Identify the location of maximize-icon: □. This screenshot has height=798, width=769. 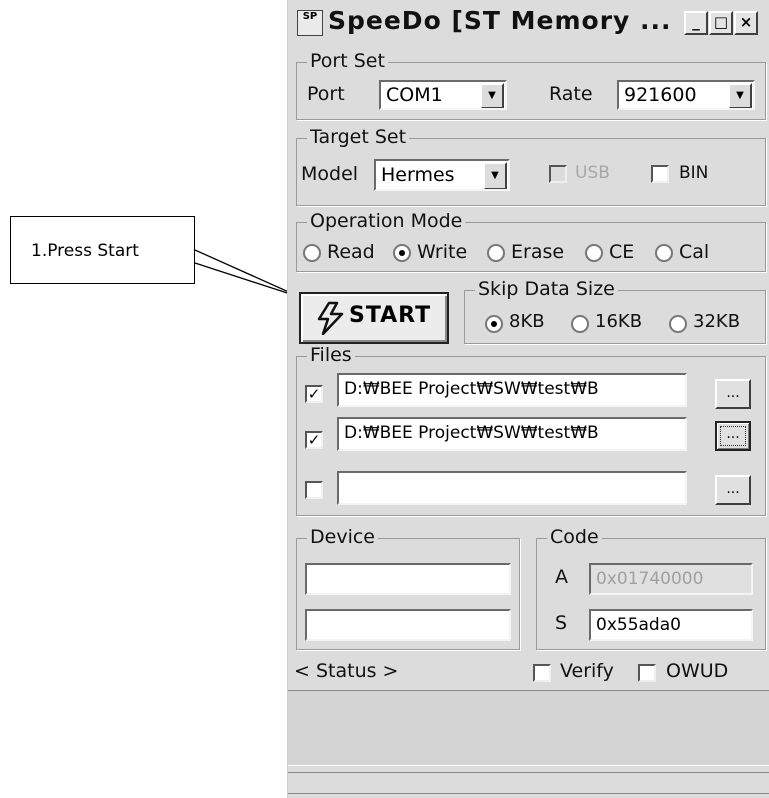
(721, 22).